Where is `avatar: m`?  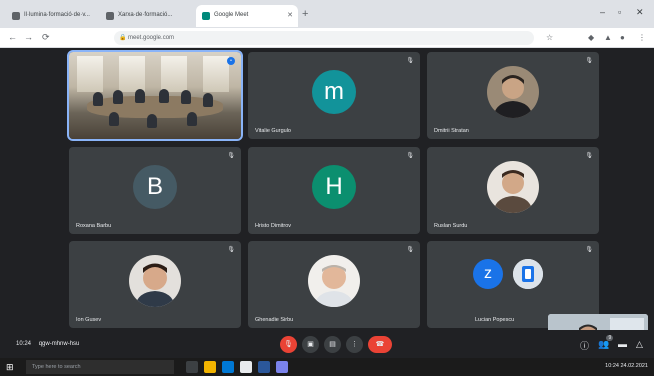 avatar: m is located at coordinates (334, 92).